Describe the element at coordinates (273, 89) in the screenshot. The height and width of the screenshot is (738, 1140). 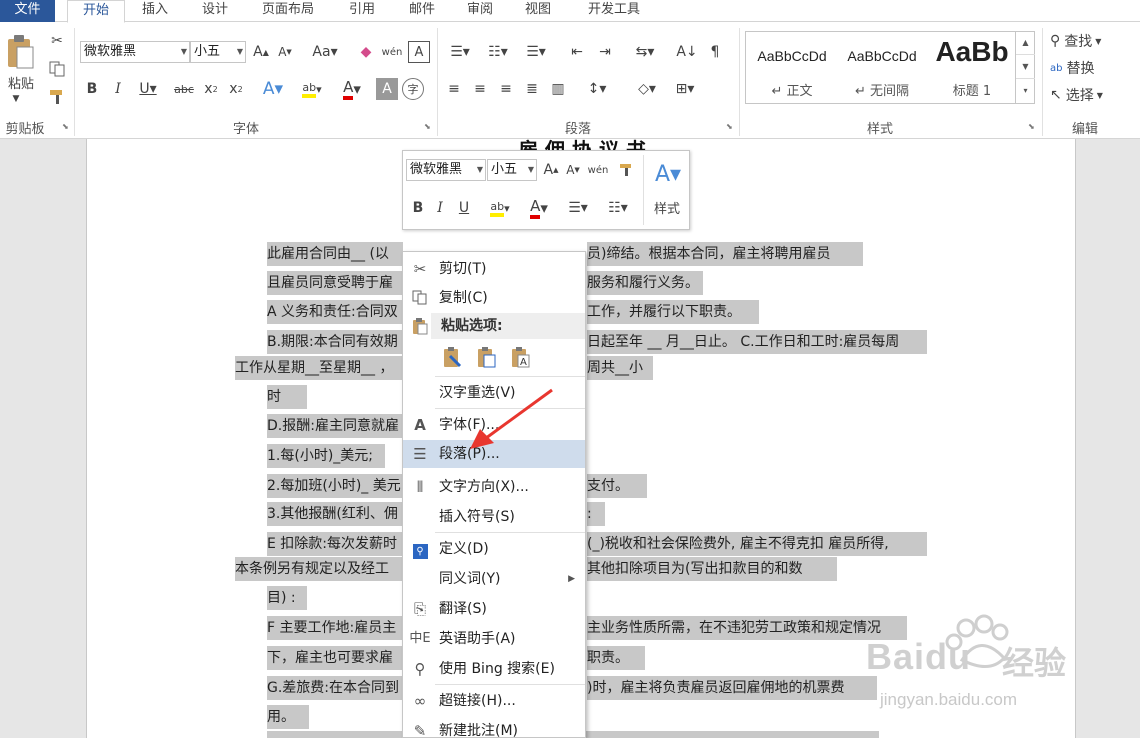
I see `text-effects-icon: A▾` at that location.